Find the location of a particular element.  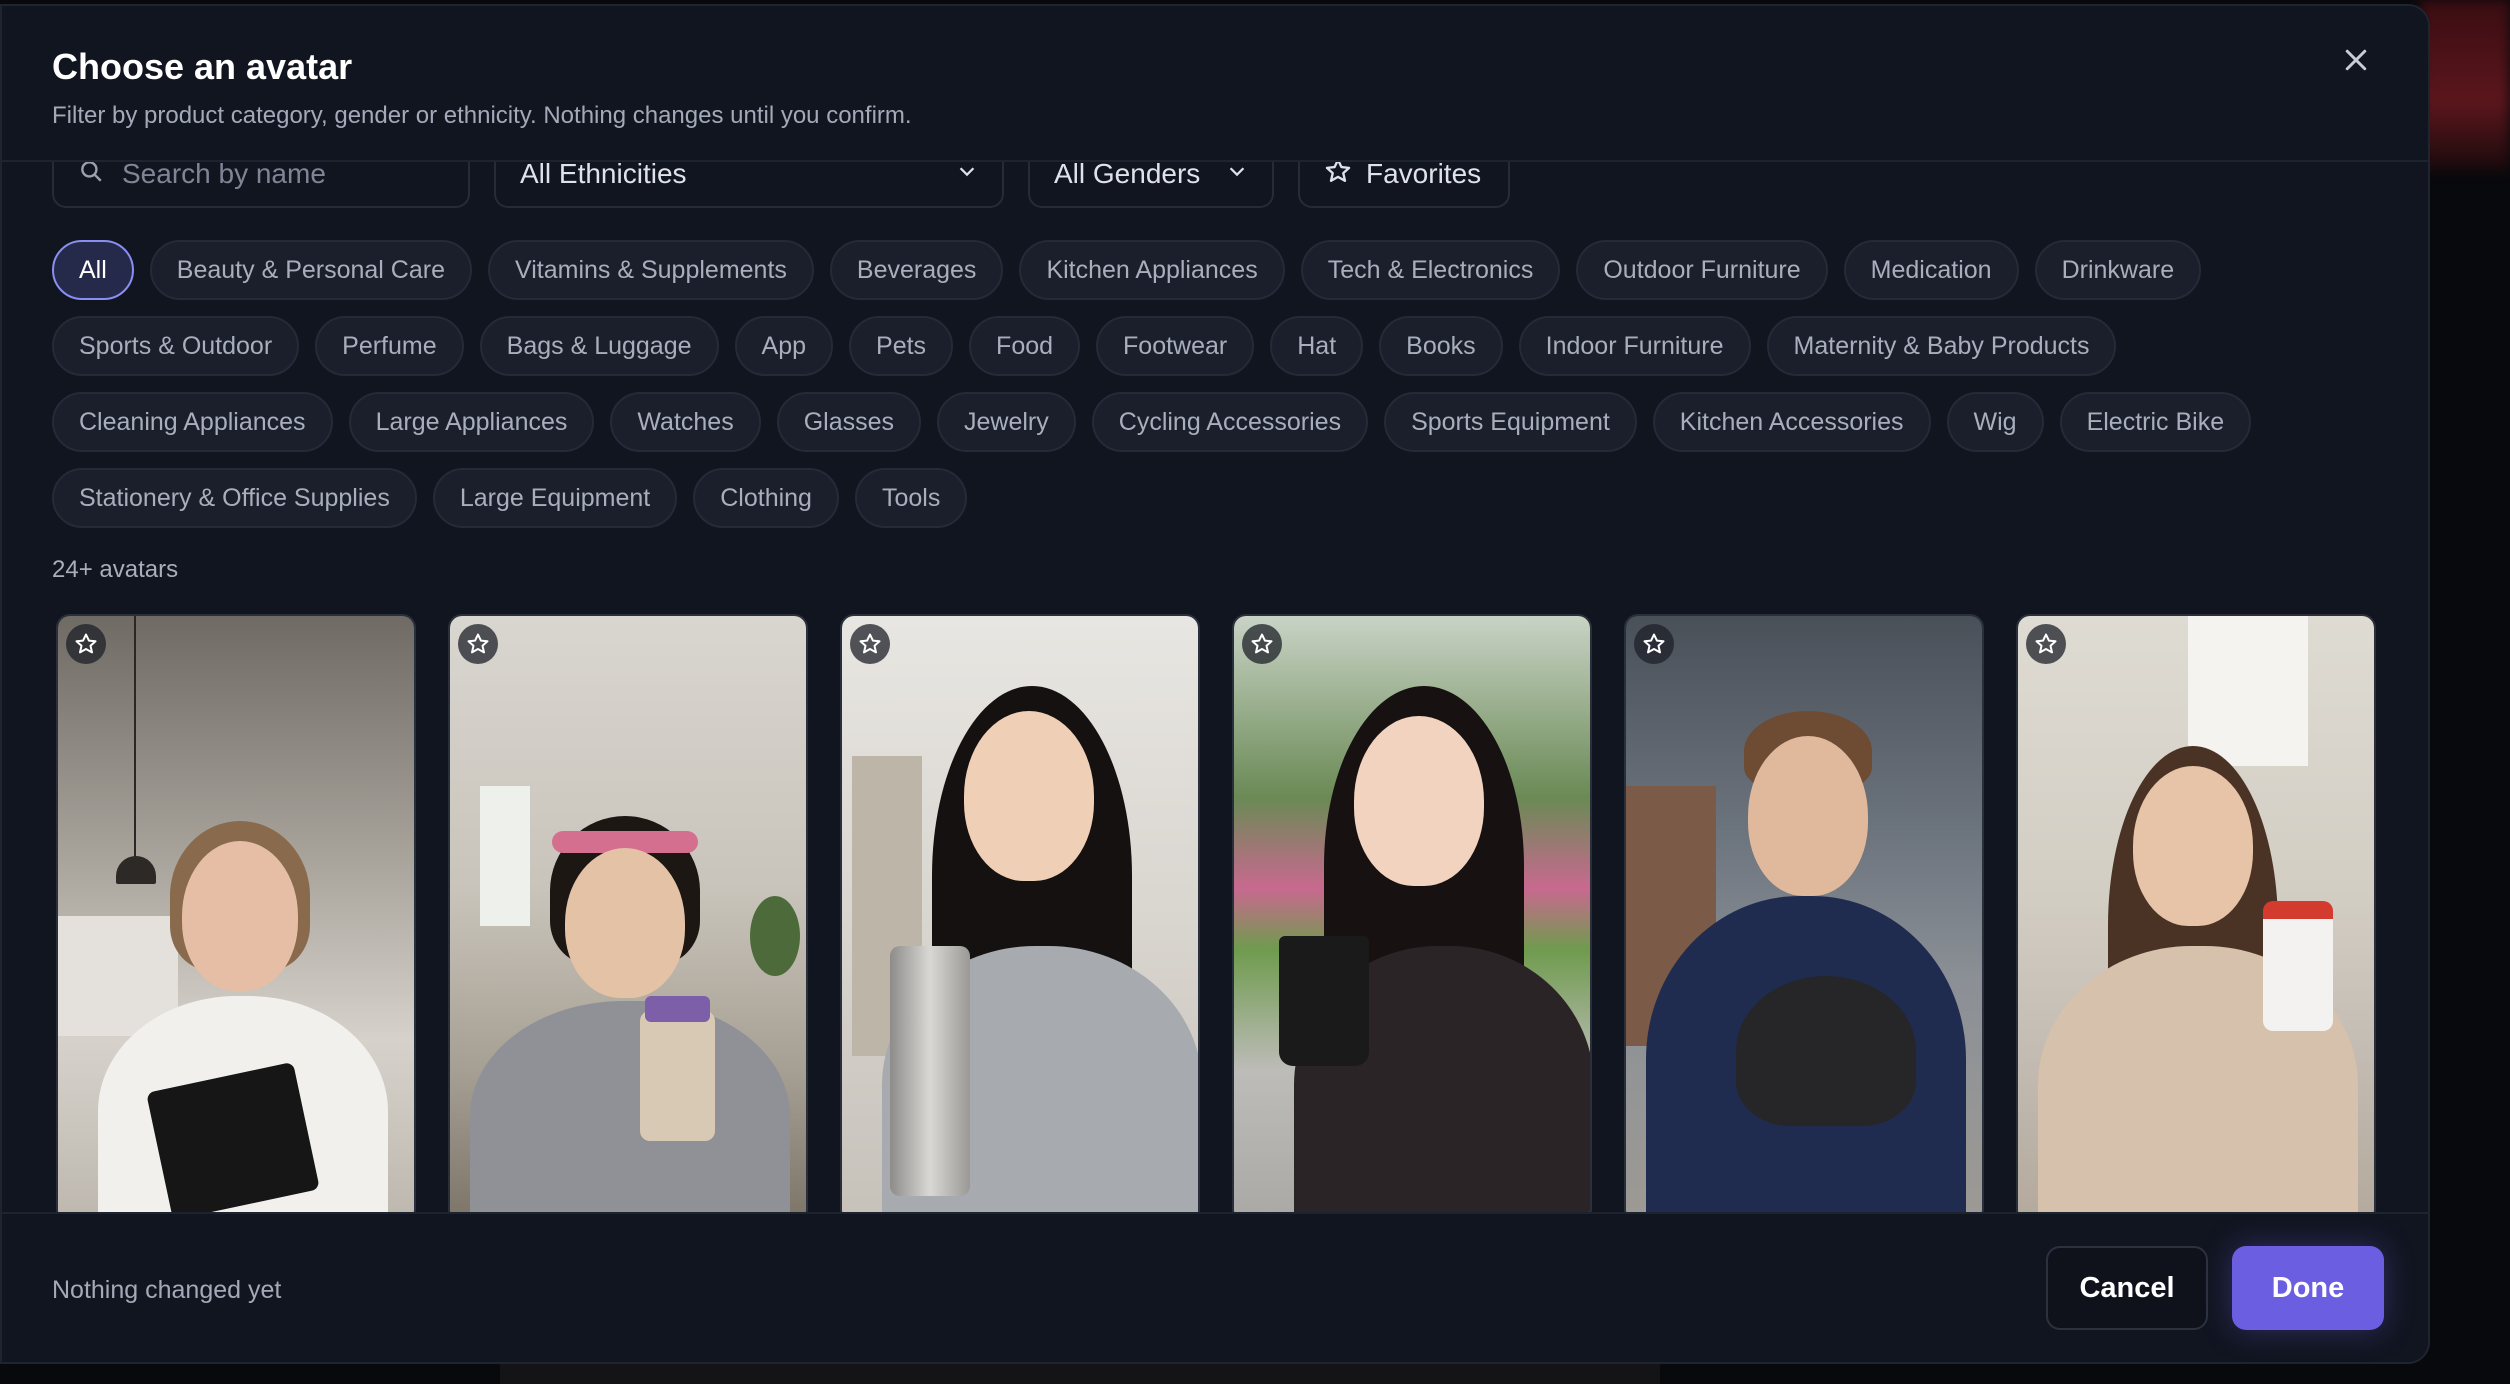

favorites-label: Favorites is located at coordinates (1424, 173).